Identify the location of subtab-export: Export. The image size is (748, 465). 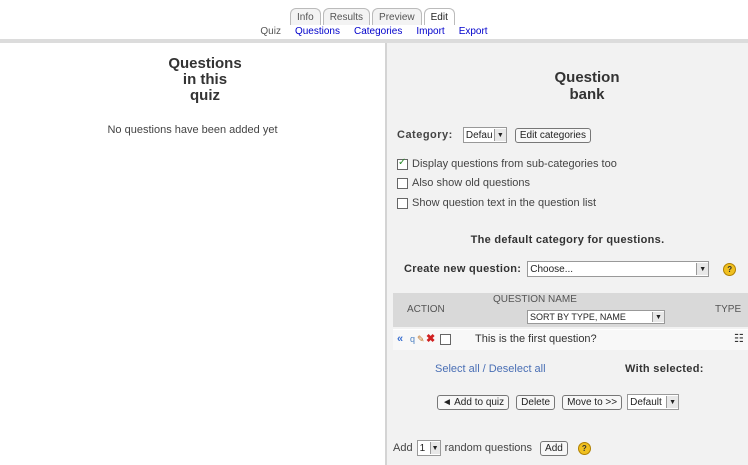
(473, 31).